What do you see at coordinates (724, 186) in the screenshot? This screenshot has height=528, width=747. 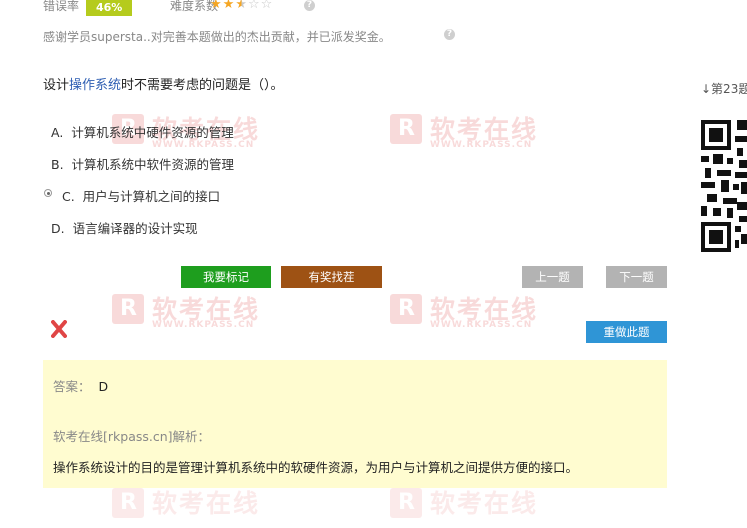 I see `qr-code-icon` at bounding box center [724, 186].